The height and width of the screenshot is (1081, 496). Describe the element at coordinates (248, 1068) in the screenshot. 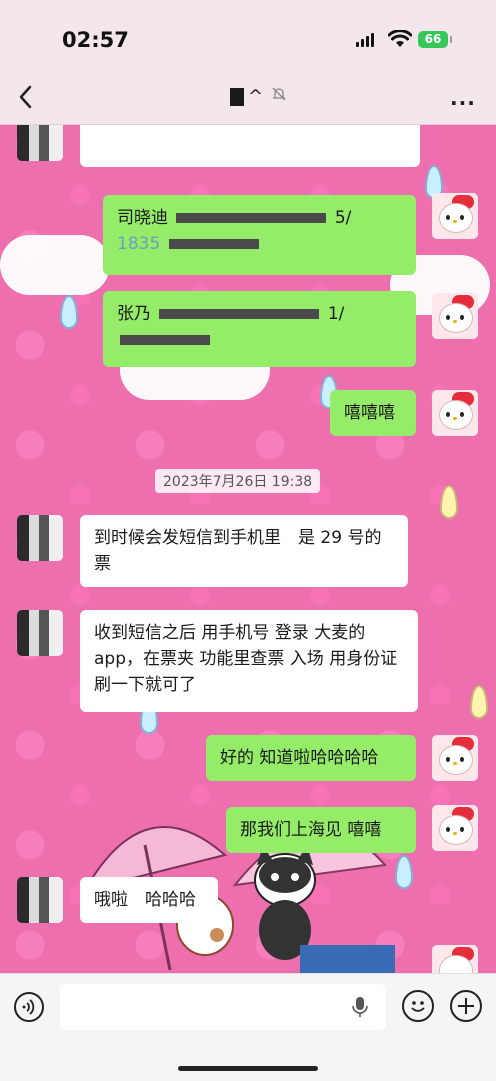

I see `home-indicator` at that location.